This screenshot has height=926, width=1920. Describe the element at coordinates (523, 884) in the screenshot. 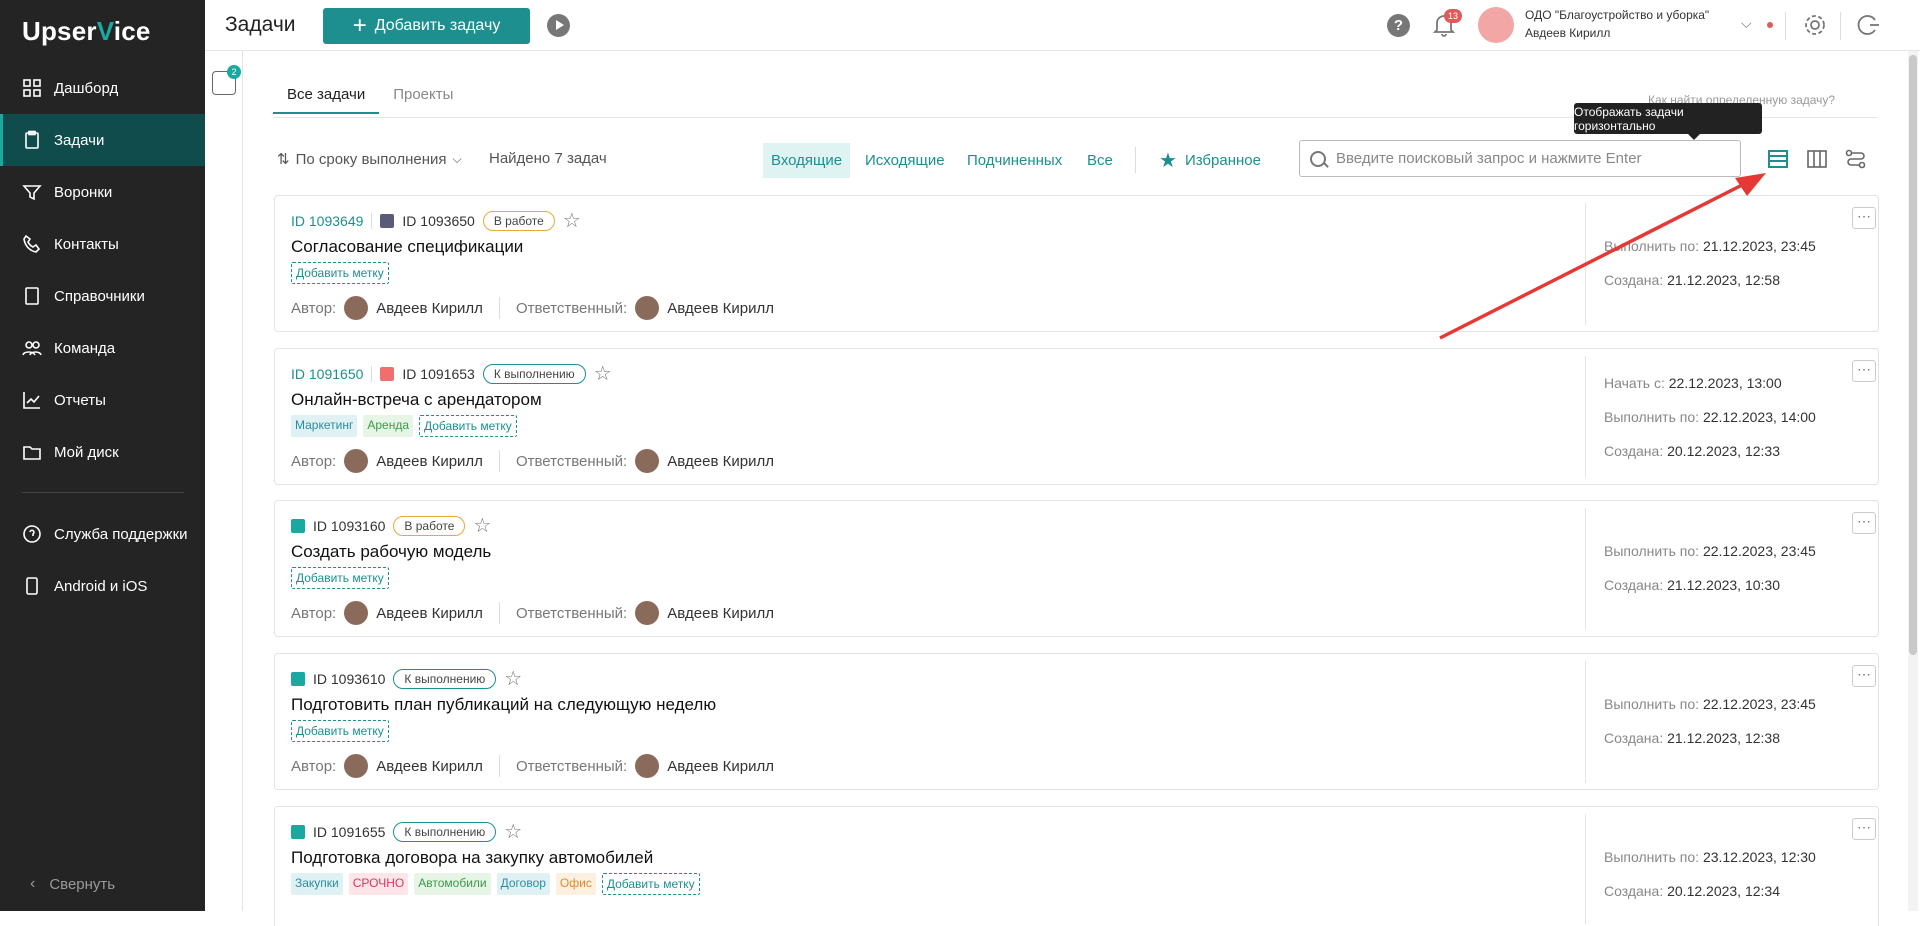

I see `tag: Договор` at that location.